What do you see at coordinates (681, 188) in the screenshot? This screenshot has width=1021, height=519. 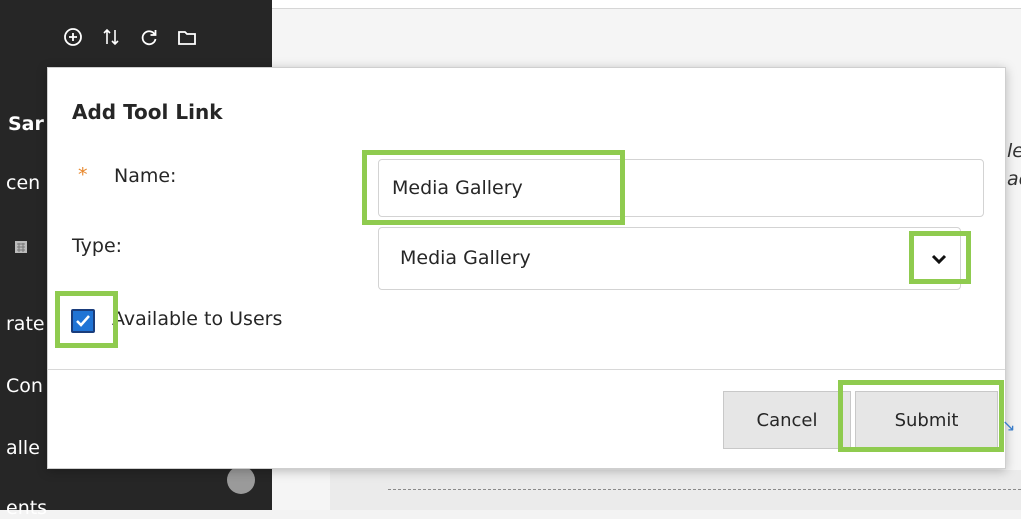 I see `name-input` at bounding box center [681, 188].